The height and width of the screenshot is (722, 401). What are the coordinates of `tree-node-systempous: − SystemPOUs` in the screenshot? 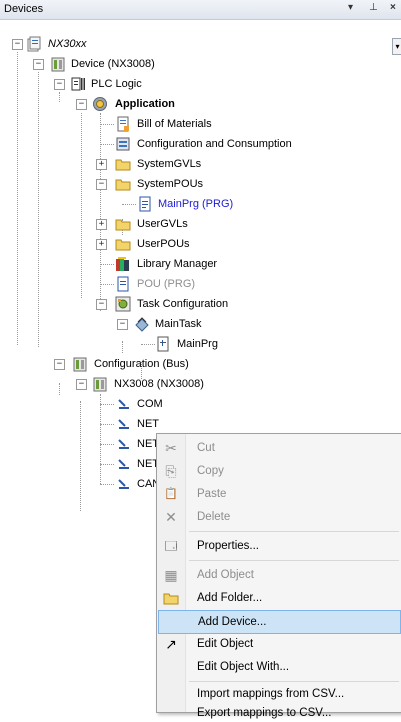 It's located at (195, 184).